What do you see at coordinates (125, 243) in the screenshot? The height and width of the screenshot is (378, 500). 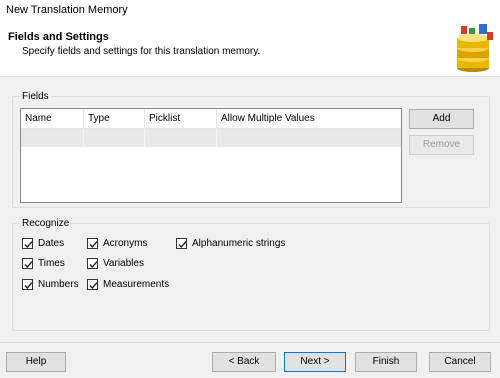 I see `acronyms-label: Acronyms` at bounding box center [125, 243].